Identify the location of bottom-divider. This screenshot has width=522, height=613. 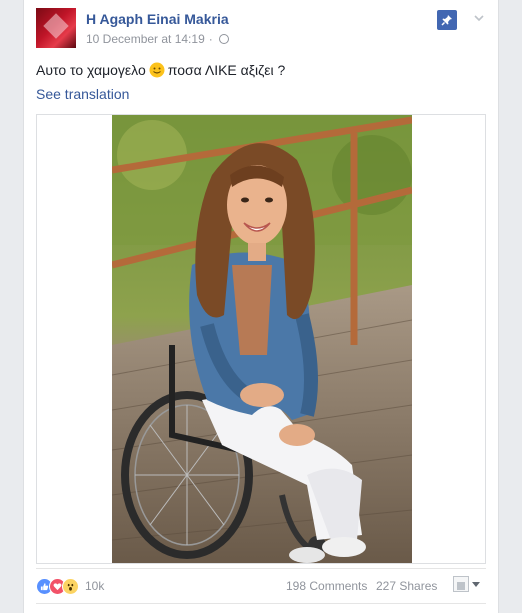
(261, 603).